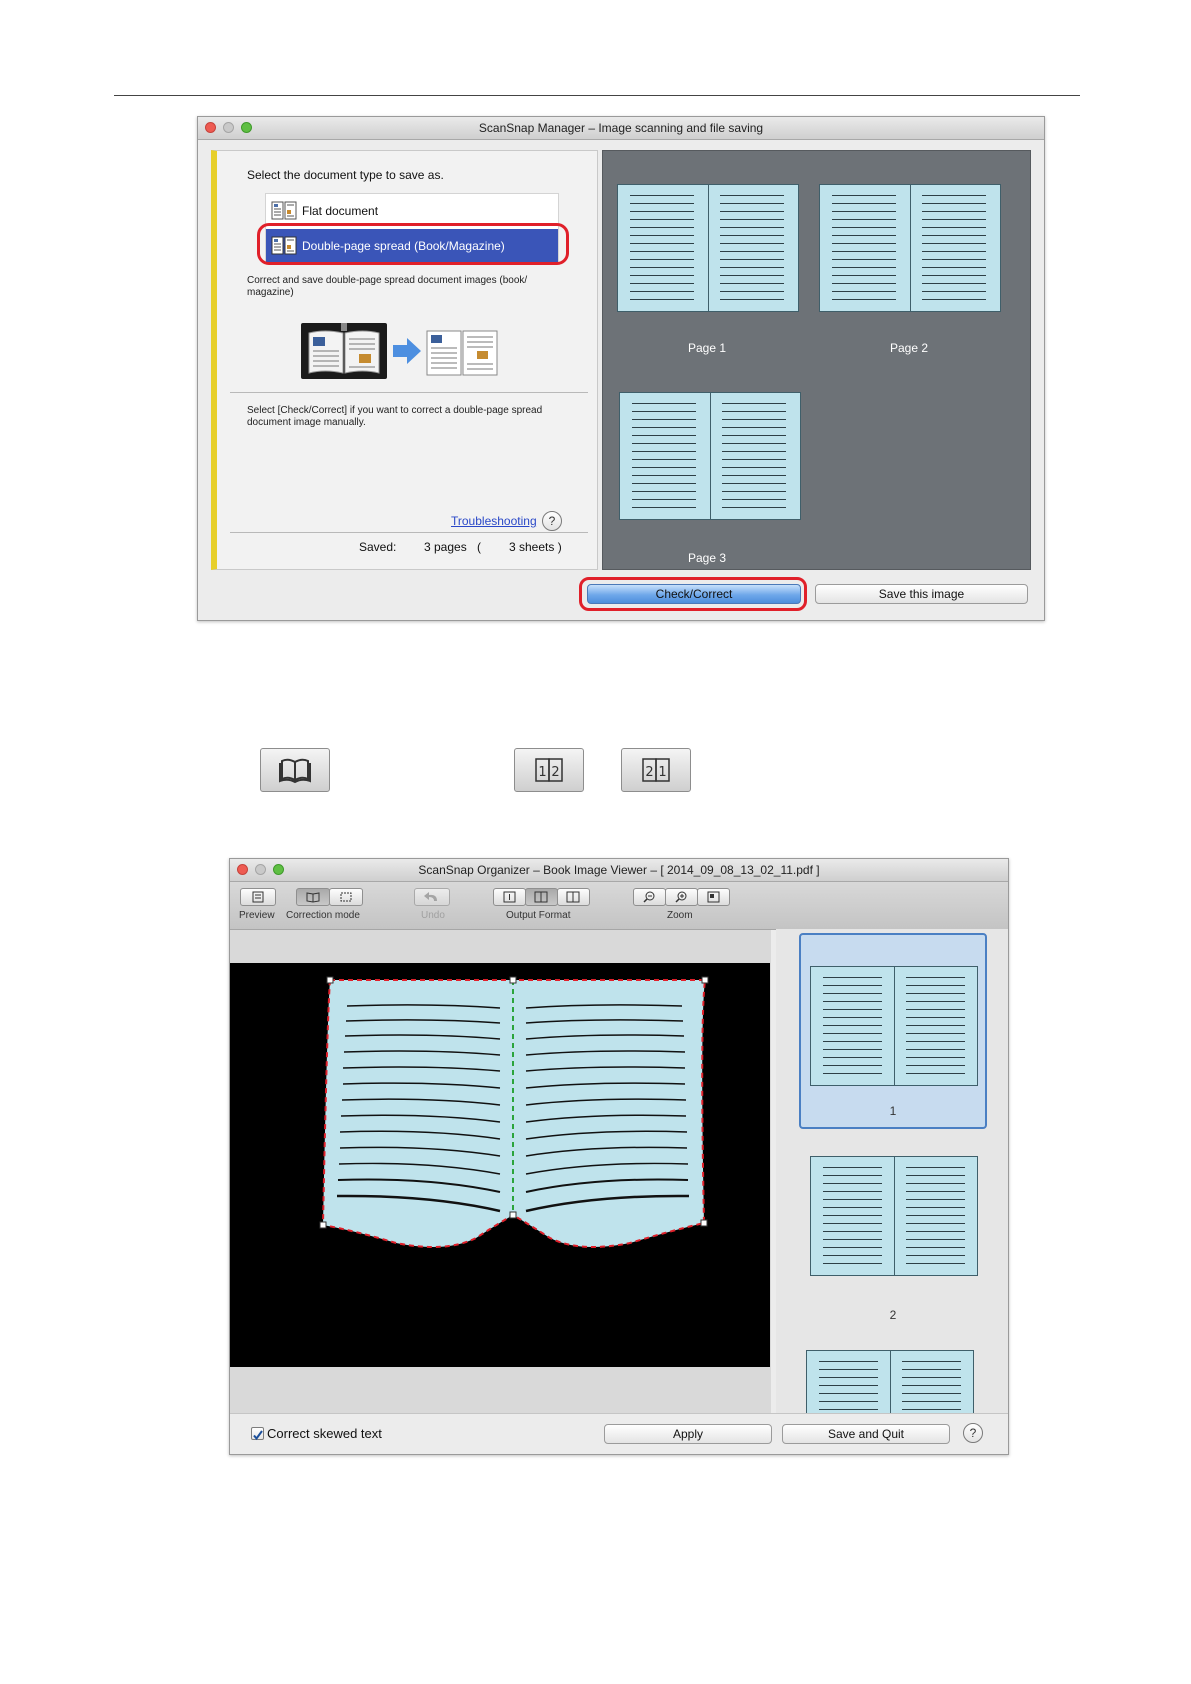 Image resolution: width=1191 pixels, height=1684 pixels. Describe the element at coordinates (378, 547) in the screenshot. I see `saved-label: Saved:` at that location.